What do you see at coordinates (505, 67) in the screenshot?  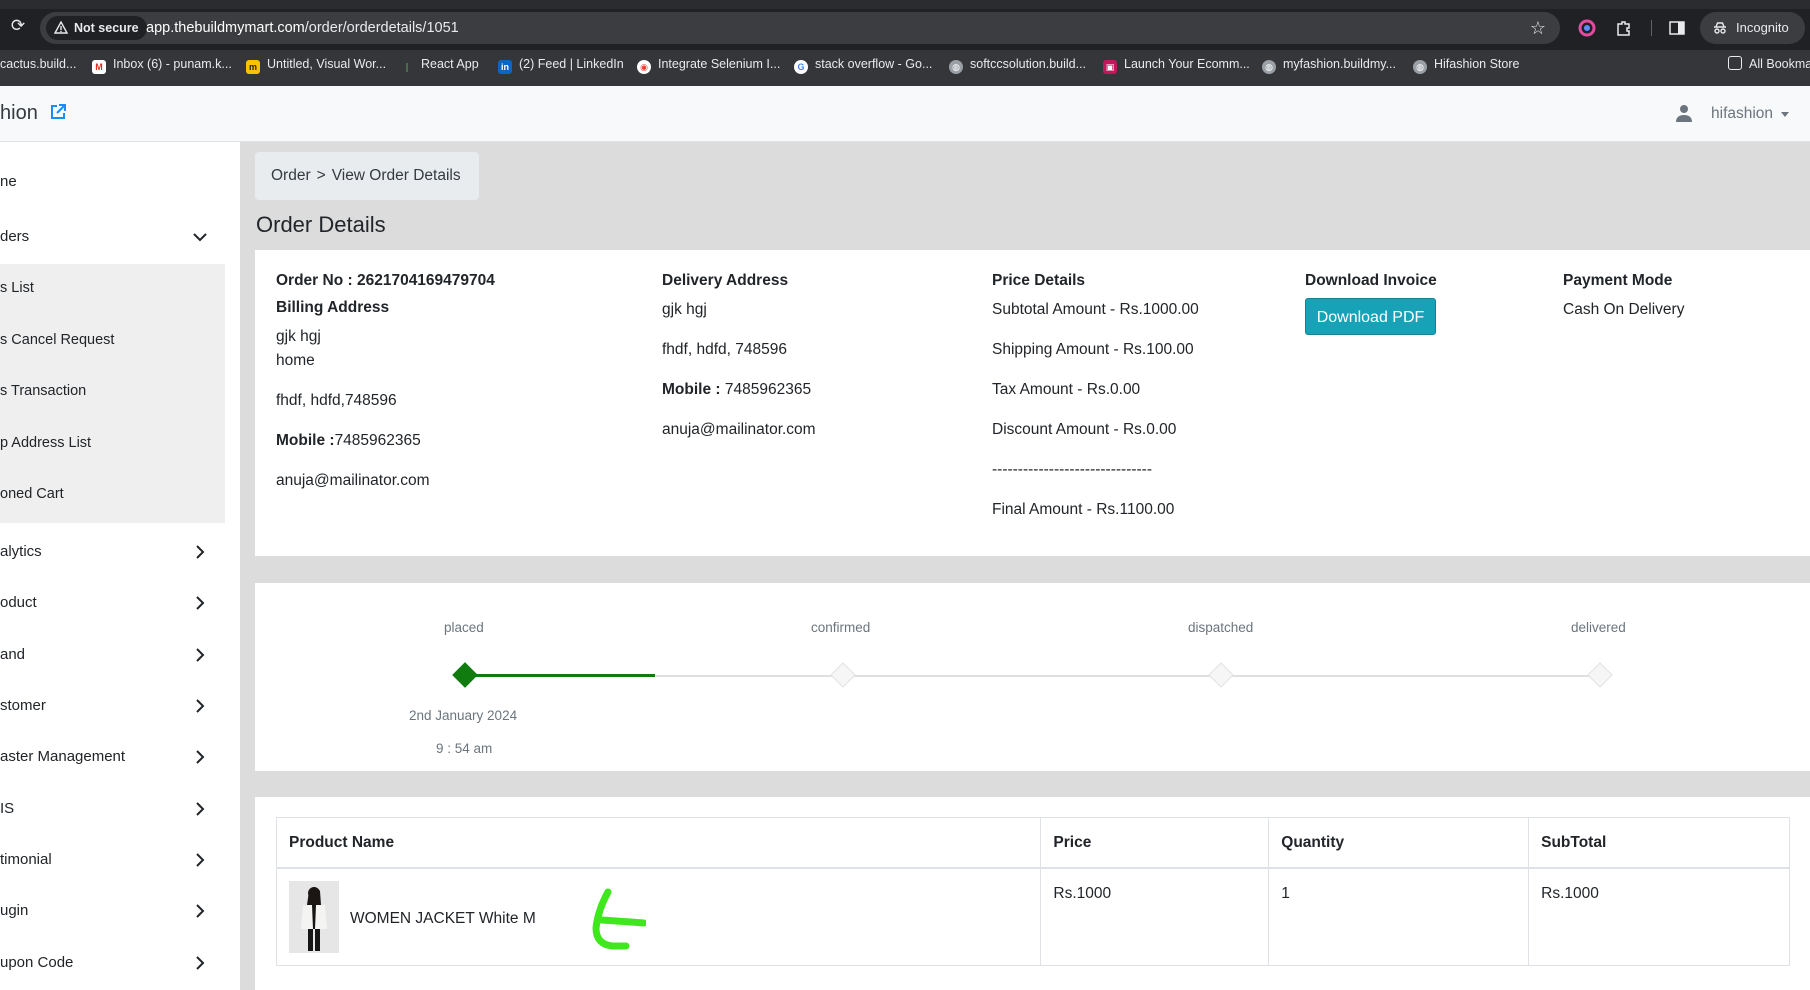 I see `linkedin-icon: in` at bounding box center [505, 67].